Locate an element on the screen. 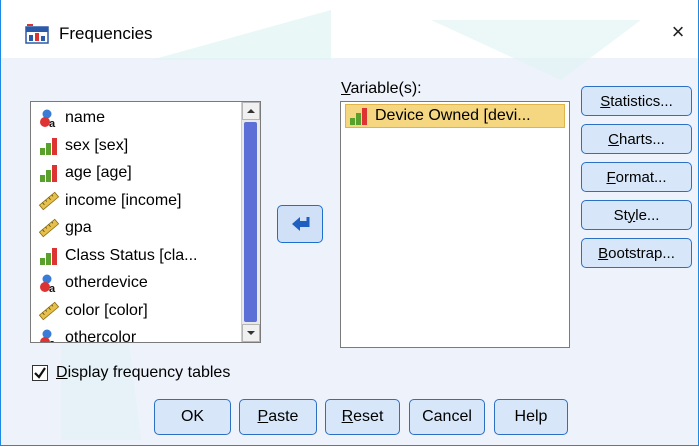  chevron-up-icon is located at coordinates (251, 111).